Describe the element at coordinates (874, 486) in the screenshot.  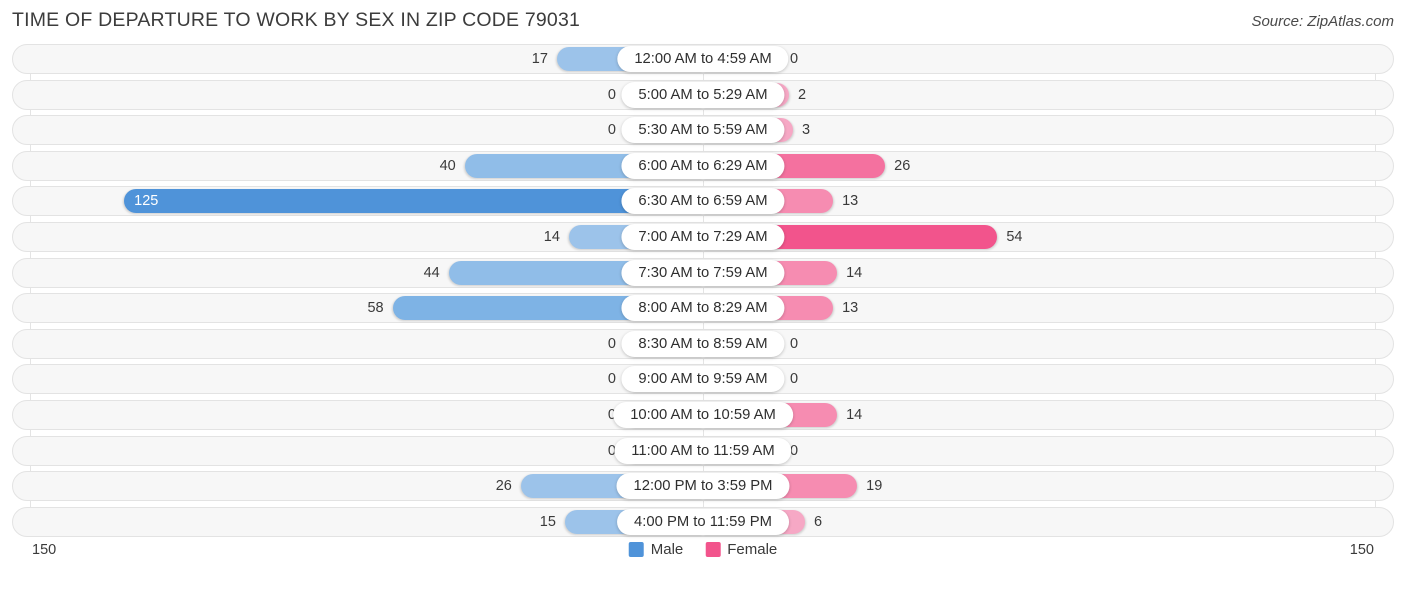
I see `female-value-label: 19` at that location.